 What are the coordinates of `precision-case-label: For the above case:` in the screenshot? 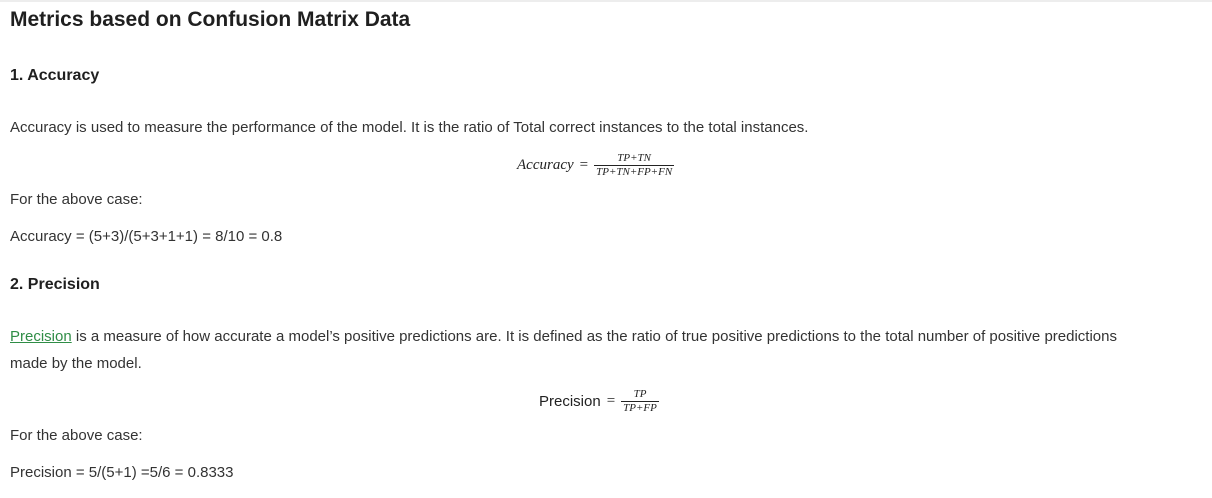 It's located at (76, 435).